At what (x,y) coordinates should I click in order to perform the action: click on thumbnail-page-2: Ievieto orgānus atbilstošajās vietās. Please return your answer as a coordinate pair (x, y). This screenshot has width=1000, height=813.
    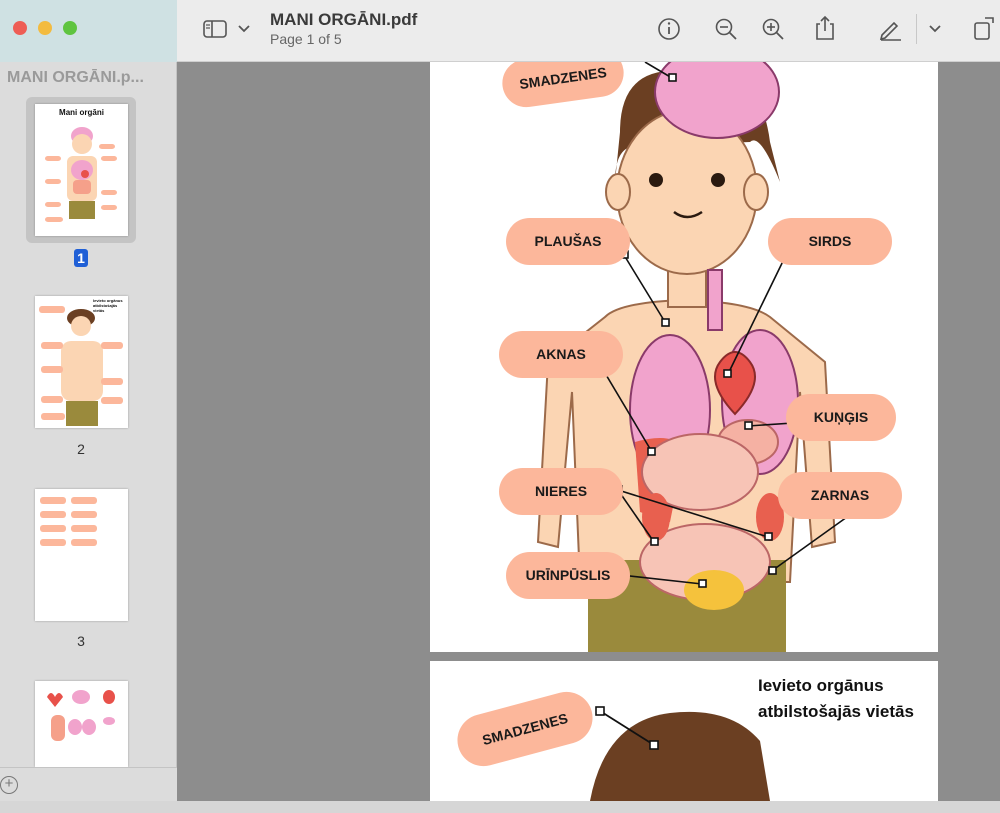
    Looking at the image, I should click on (81, 362).